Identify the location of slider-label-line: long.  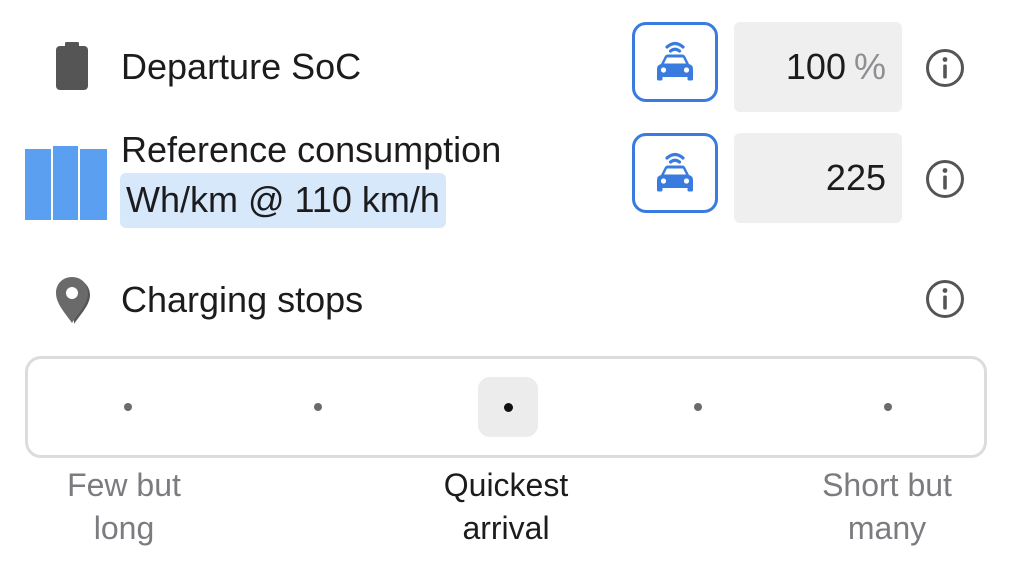
(124, 528).